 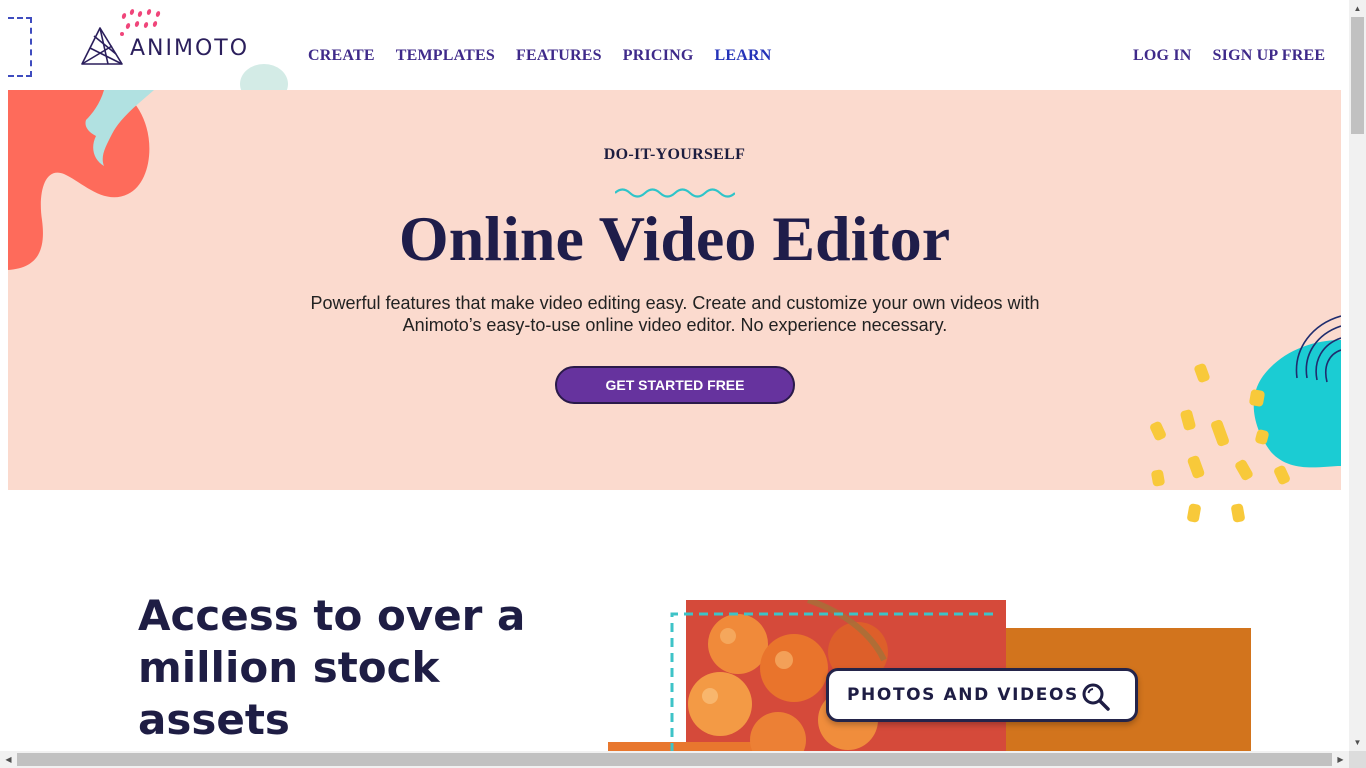 I want to click on hero-title: Online Video Editor, so click(x=674, y=238).